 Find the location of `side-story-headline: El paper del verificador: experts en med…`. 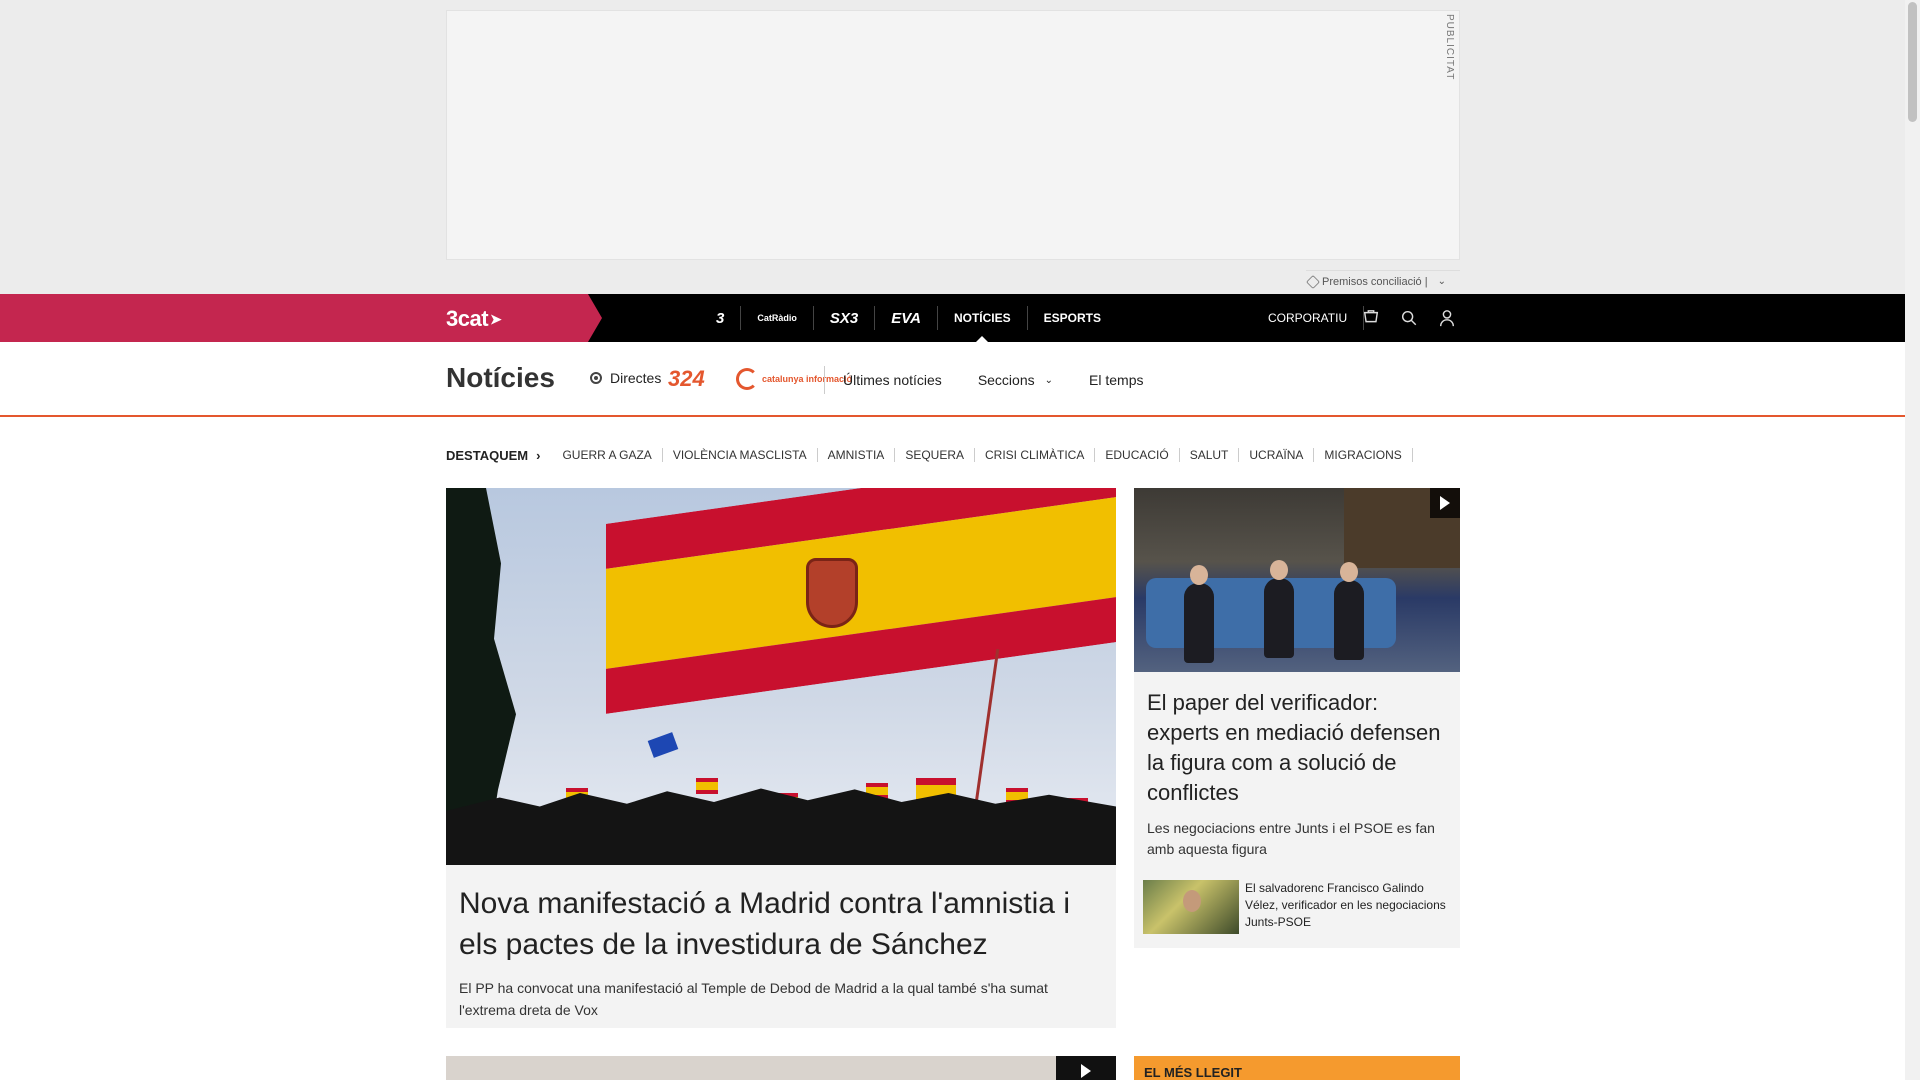

side-story-headline: El paper del verificador: experts en med… is located at coordinates (1297, 748).